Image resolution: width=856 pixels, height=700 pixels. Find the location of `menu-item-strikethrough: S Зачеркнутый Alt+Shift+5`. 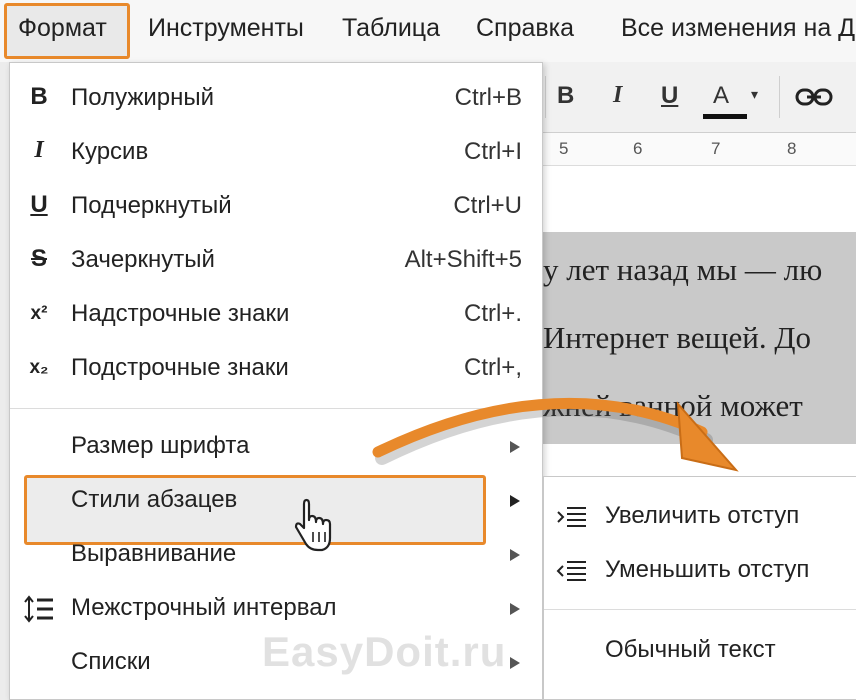

menu-item-strikethrough: S Зачеркнутый Alt+Shift+5 is located at coordinates (276, 261).